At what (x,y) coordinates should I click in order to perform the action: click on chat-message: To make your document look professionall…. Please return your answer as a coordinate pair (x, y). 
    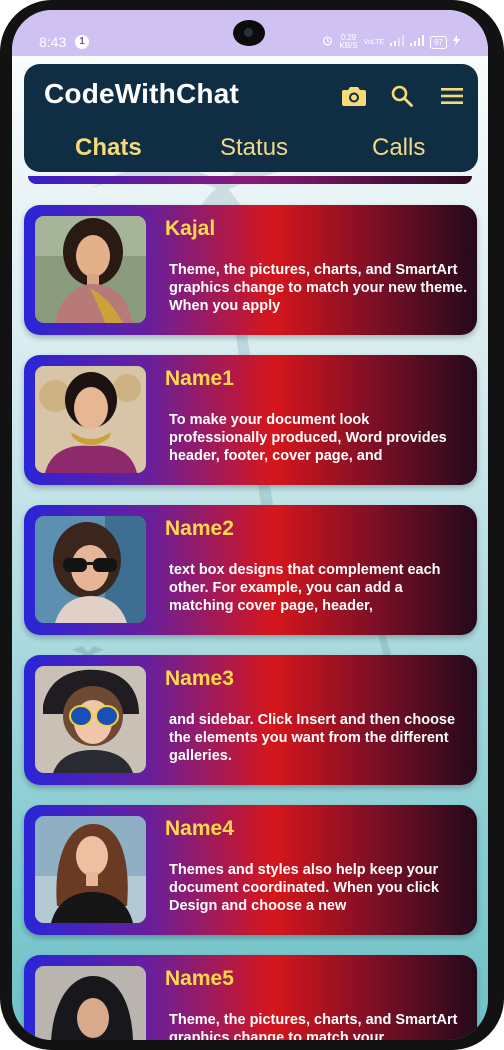
    Looking at the image, I should click on (308, 438).